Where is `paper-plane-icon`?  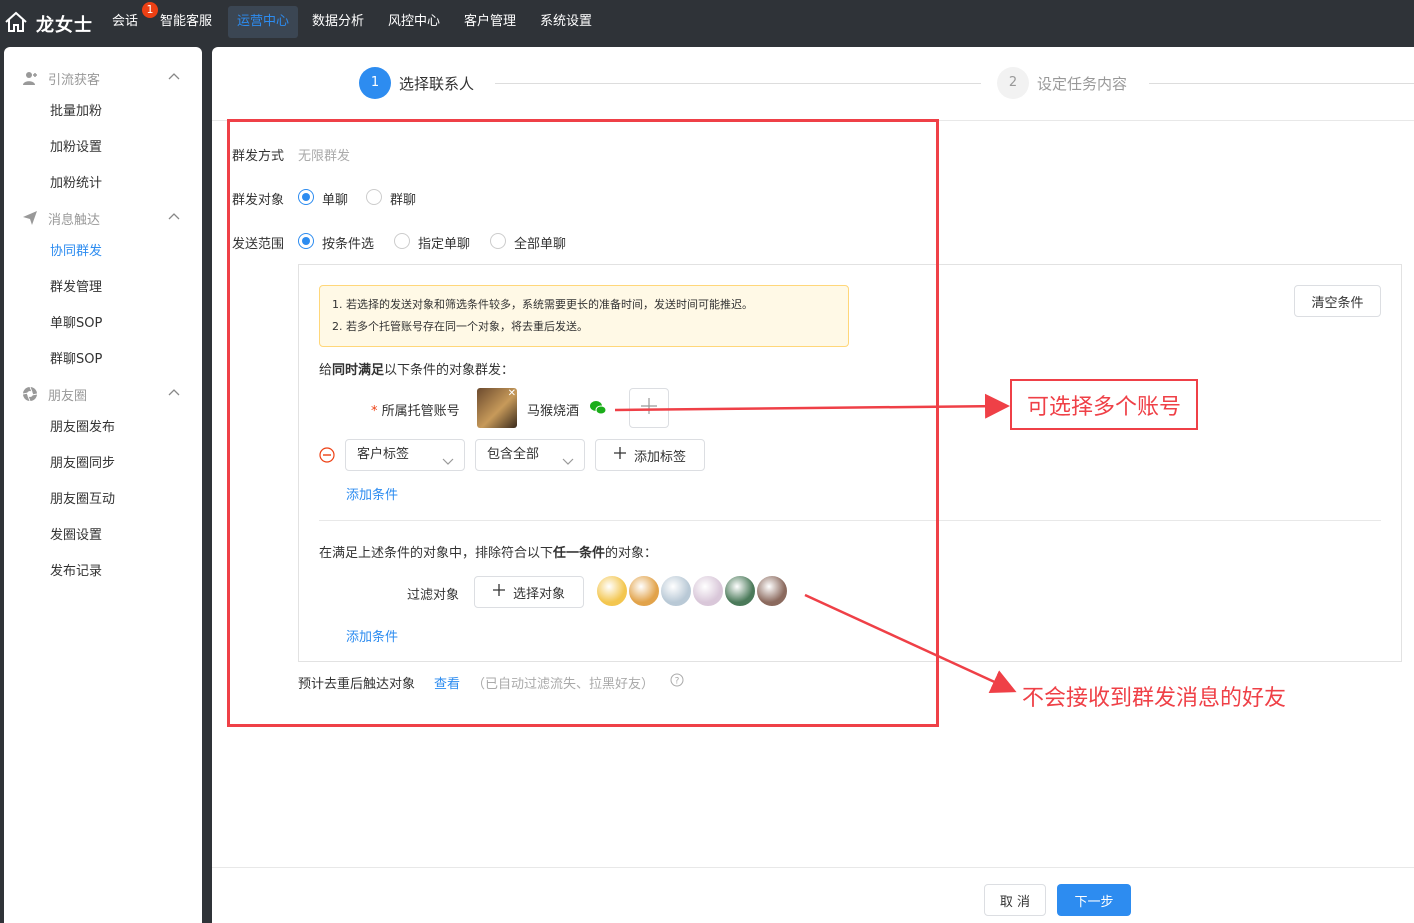
paper-plane-icon is located at coordinates (30, 218).